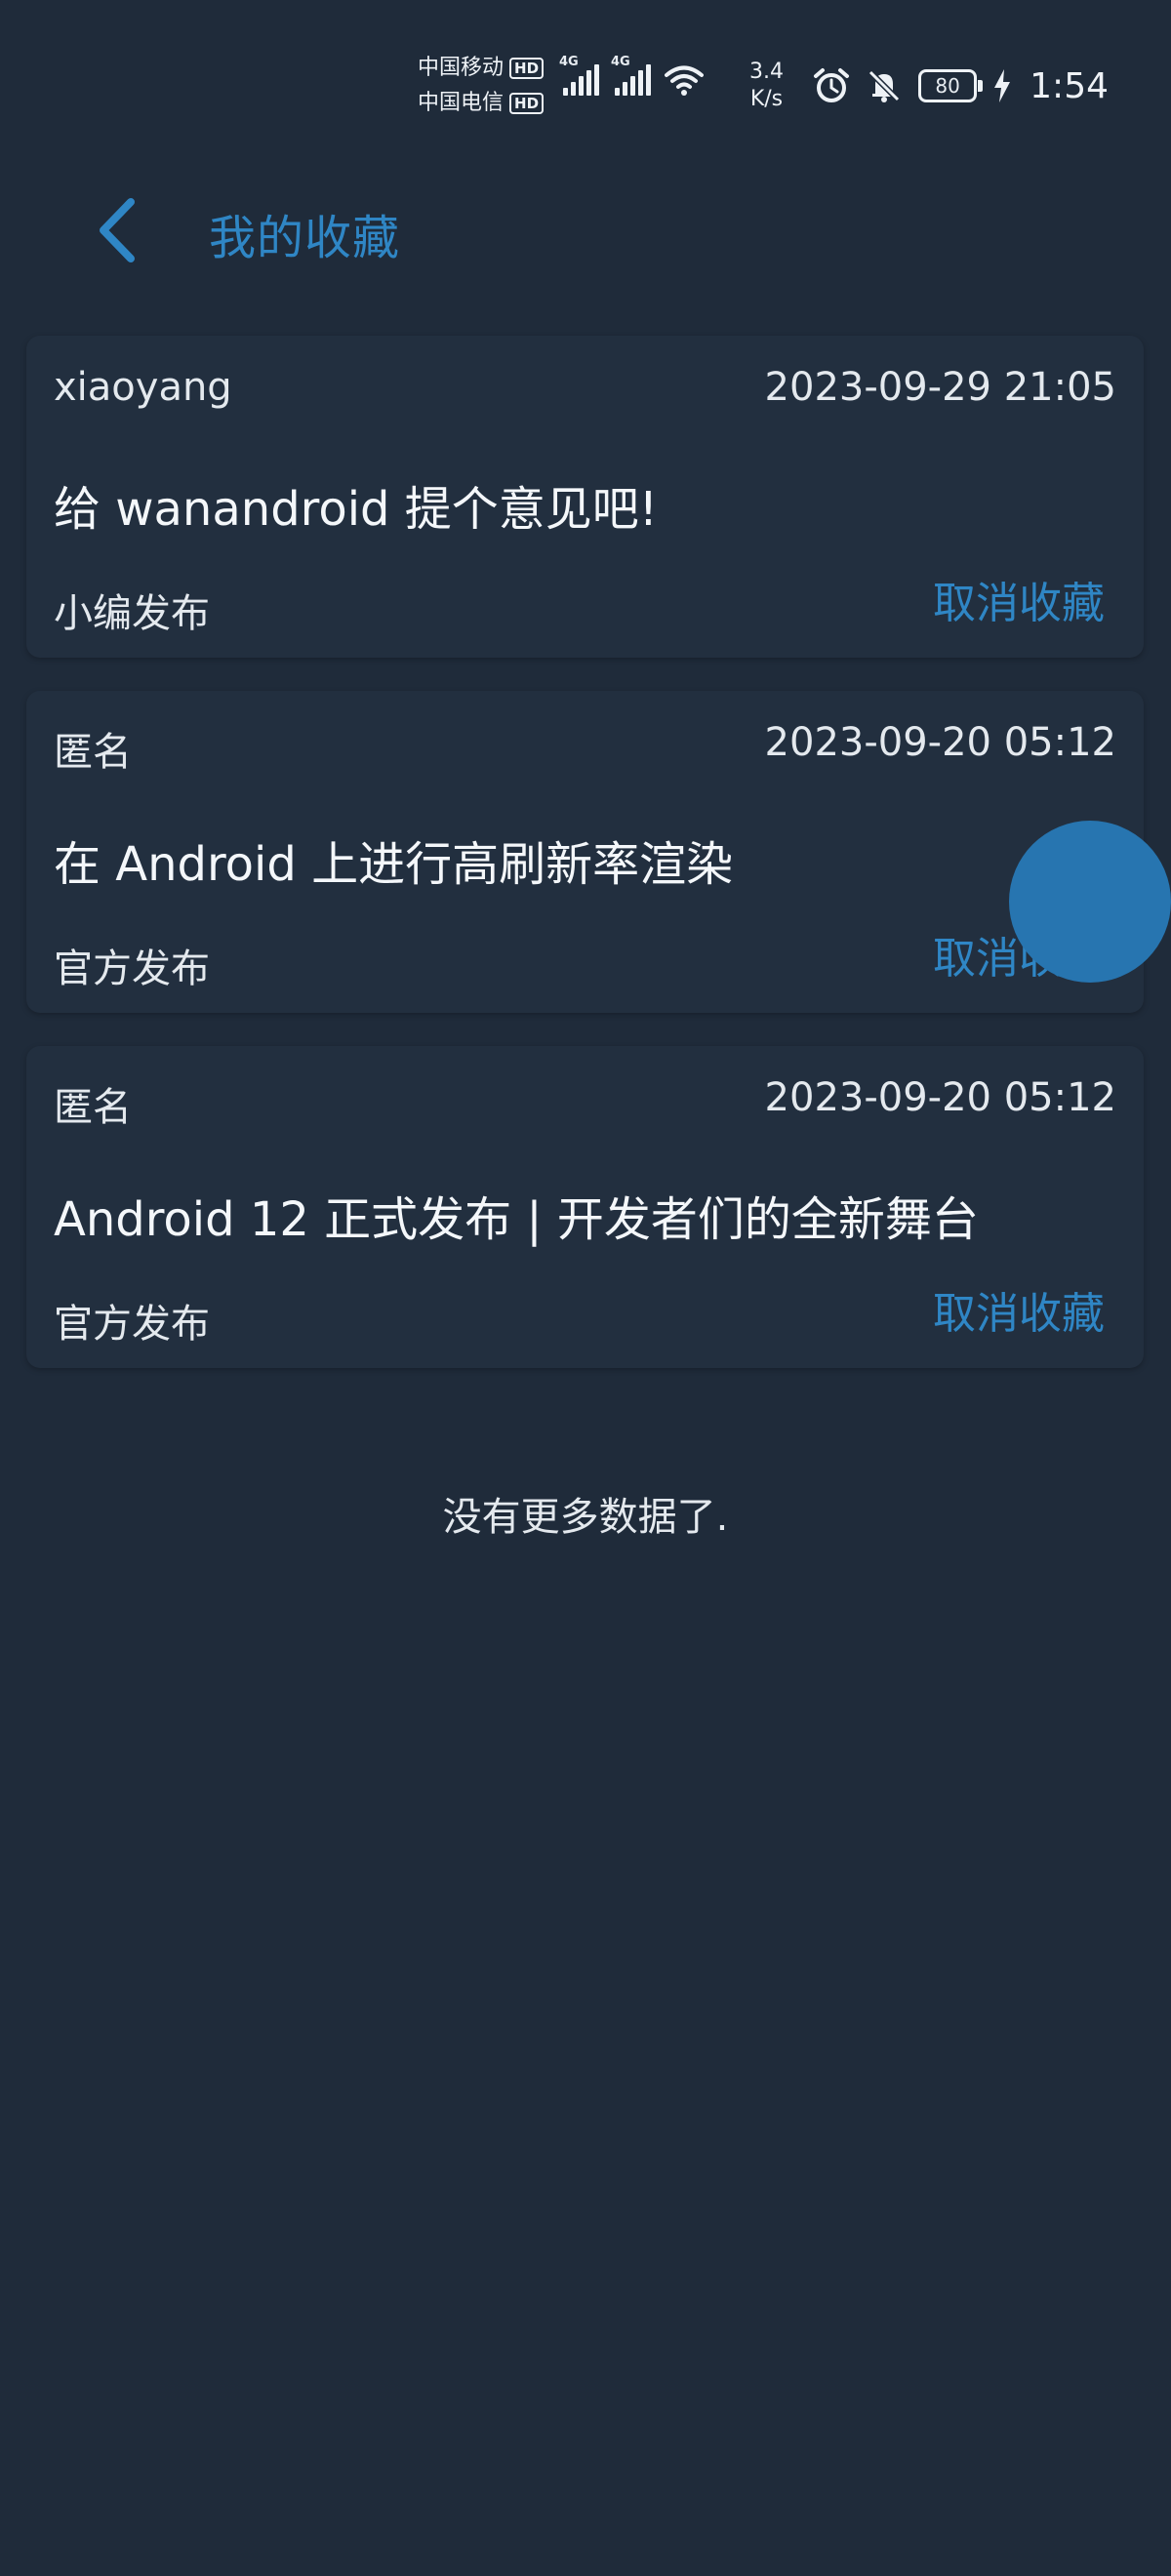  What do you see at coordinates (461, 68) in the screenshot?
I see `carrier-1-label: 中国移动` at bounding box center [461, 68].